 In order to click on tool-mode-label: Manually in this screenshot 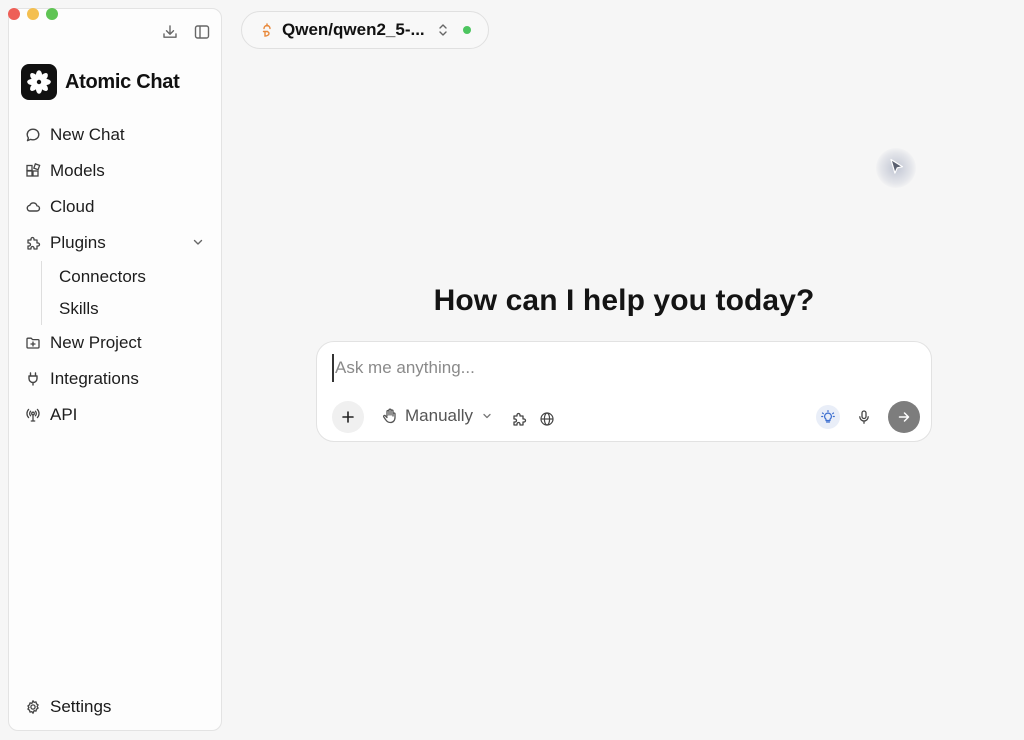, I will do `click(439, 415)`.